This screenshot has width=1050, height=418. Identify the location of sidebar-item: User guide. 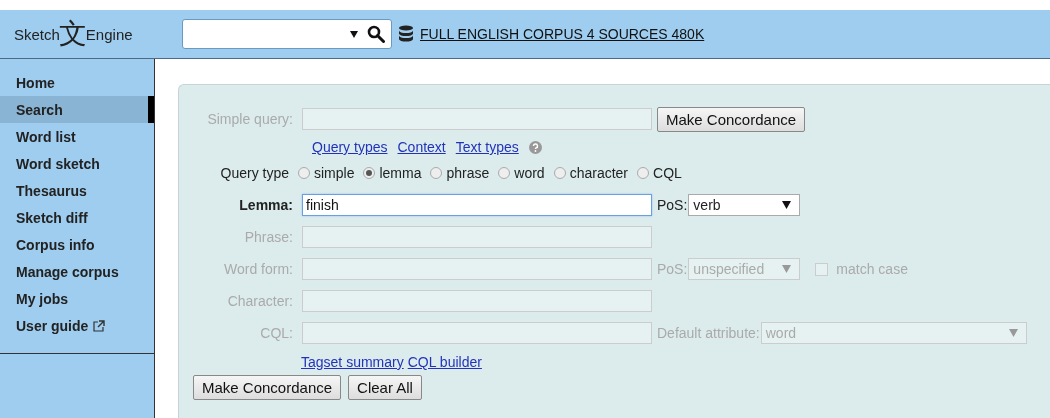
(77, 325).